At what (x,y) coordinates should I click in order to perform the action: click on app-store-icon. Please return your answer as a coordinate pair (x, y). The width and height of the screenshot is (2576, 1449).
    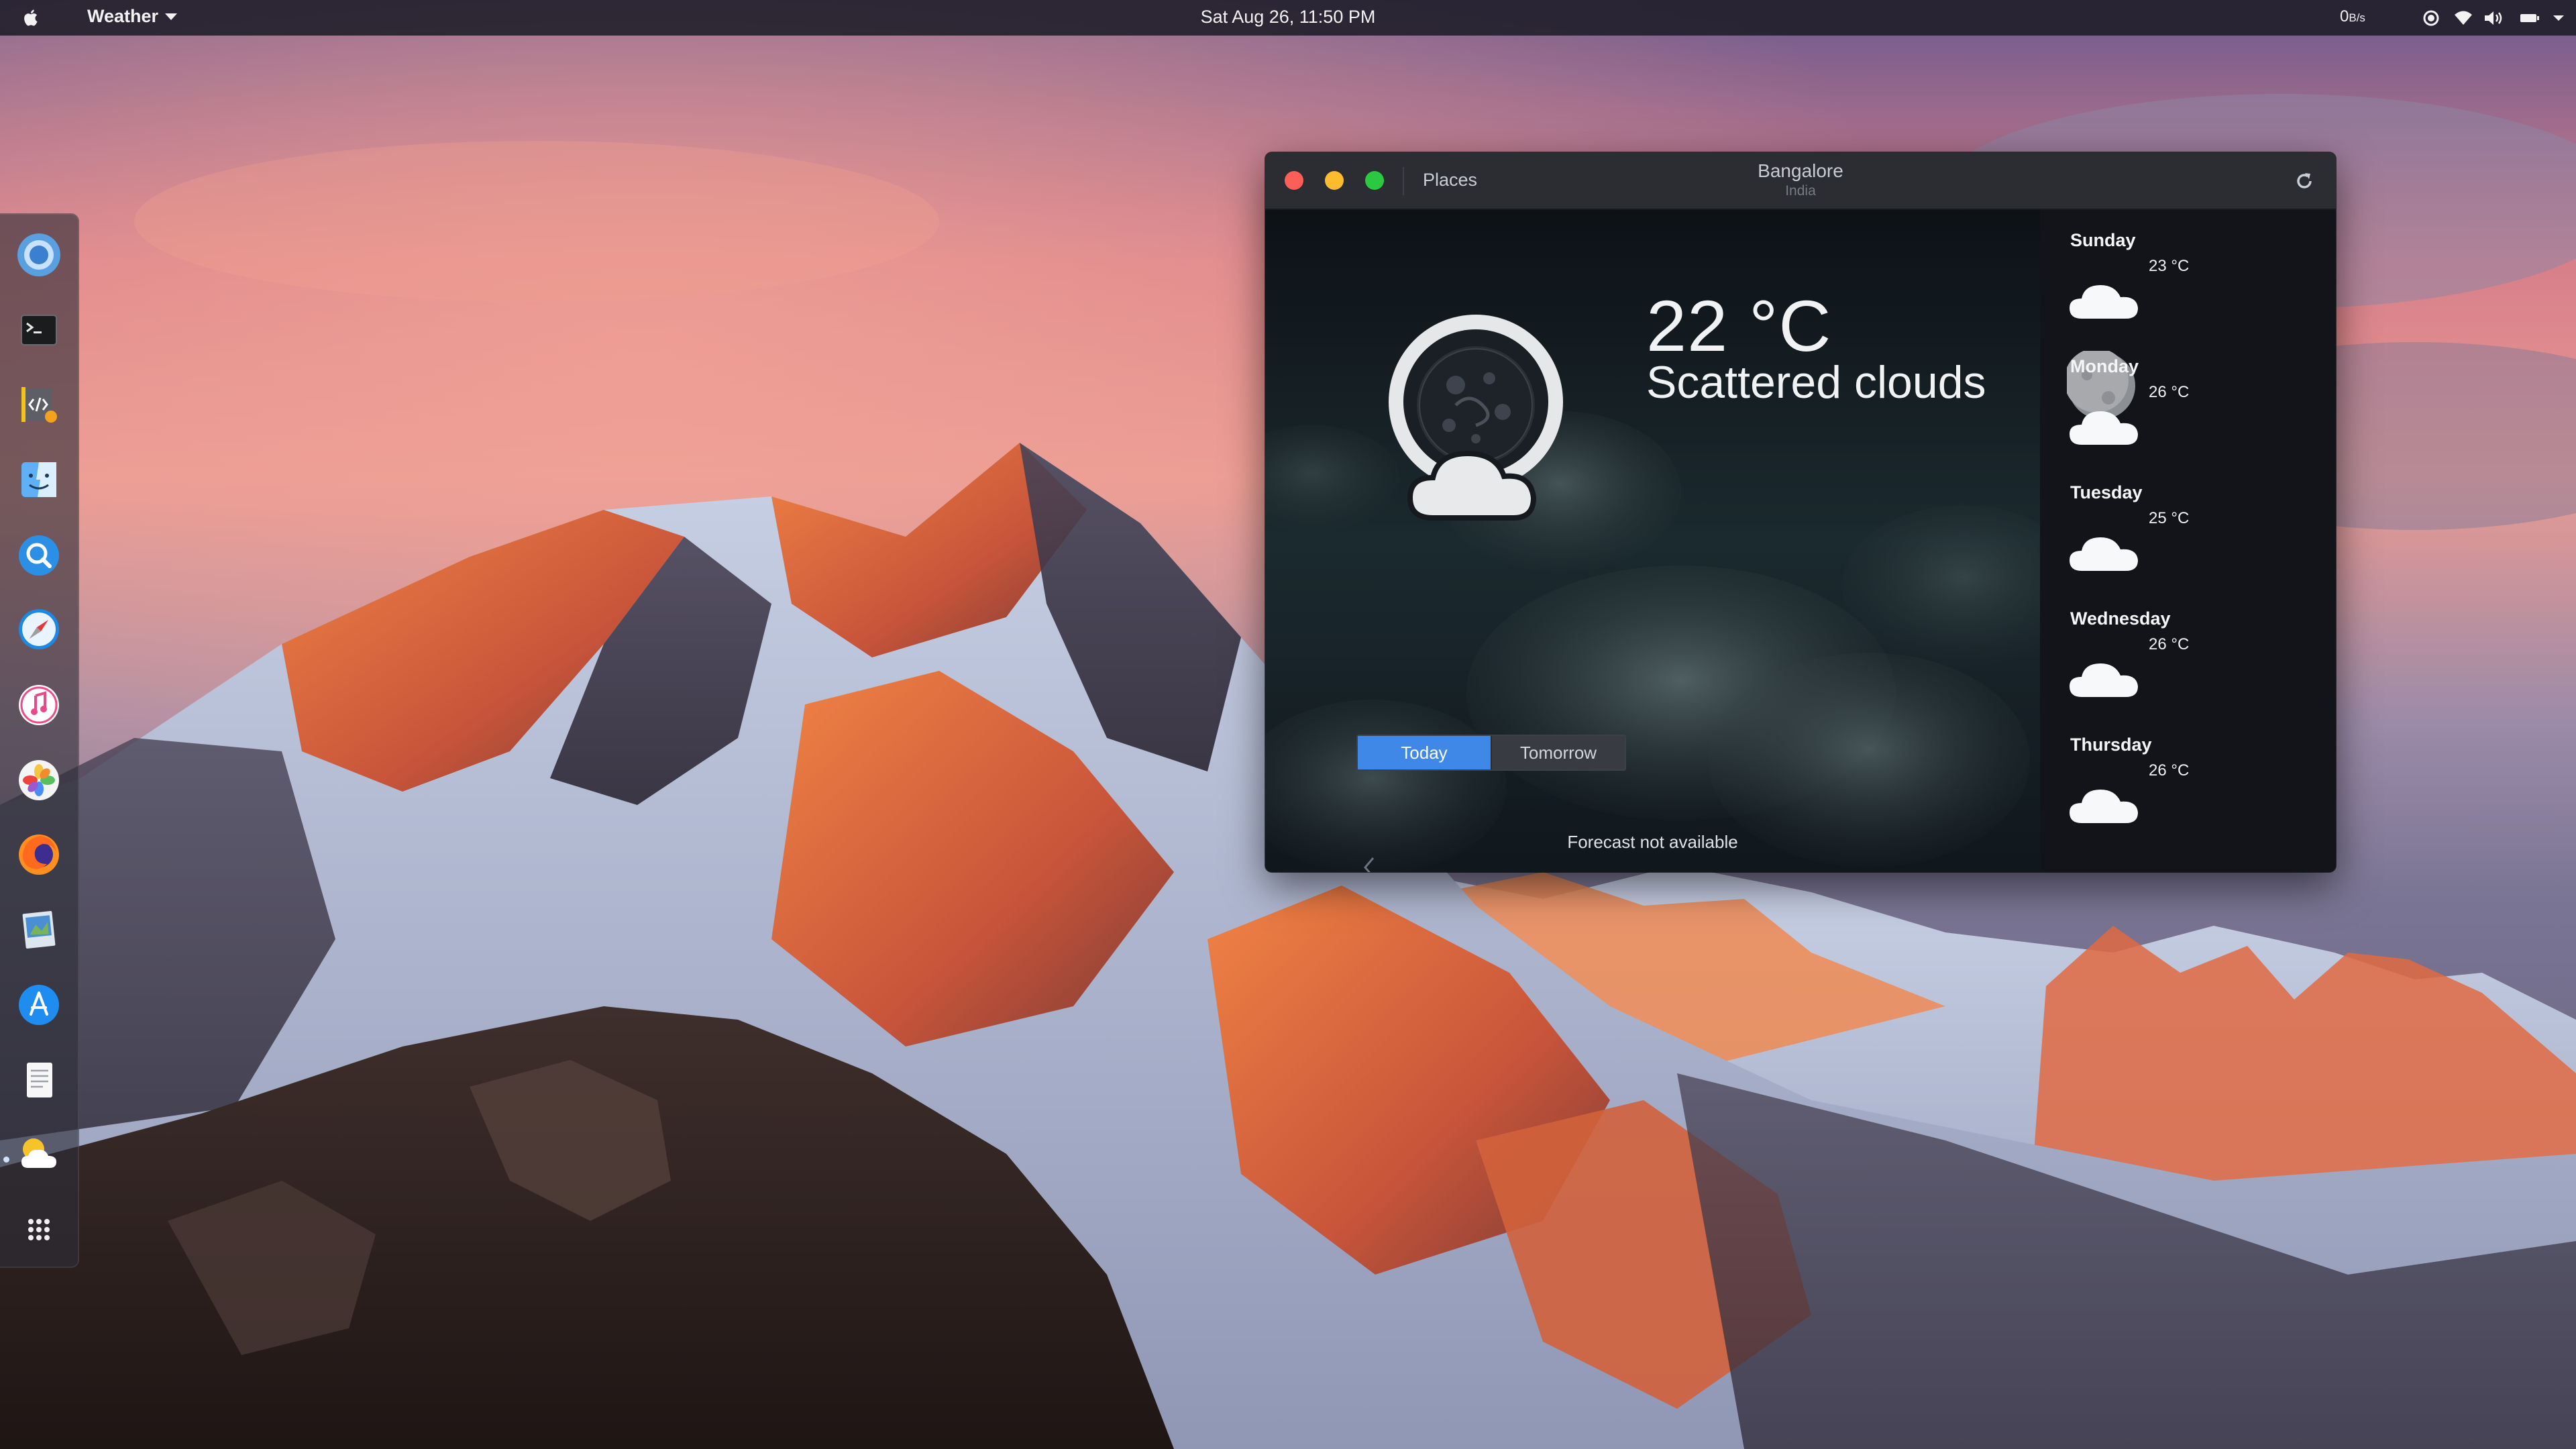
    Looking at the image, I should click on (39, 1005).